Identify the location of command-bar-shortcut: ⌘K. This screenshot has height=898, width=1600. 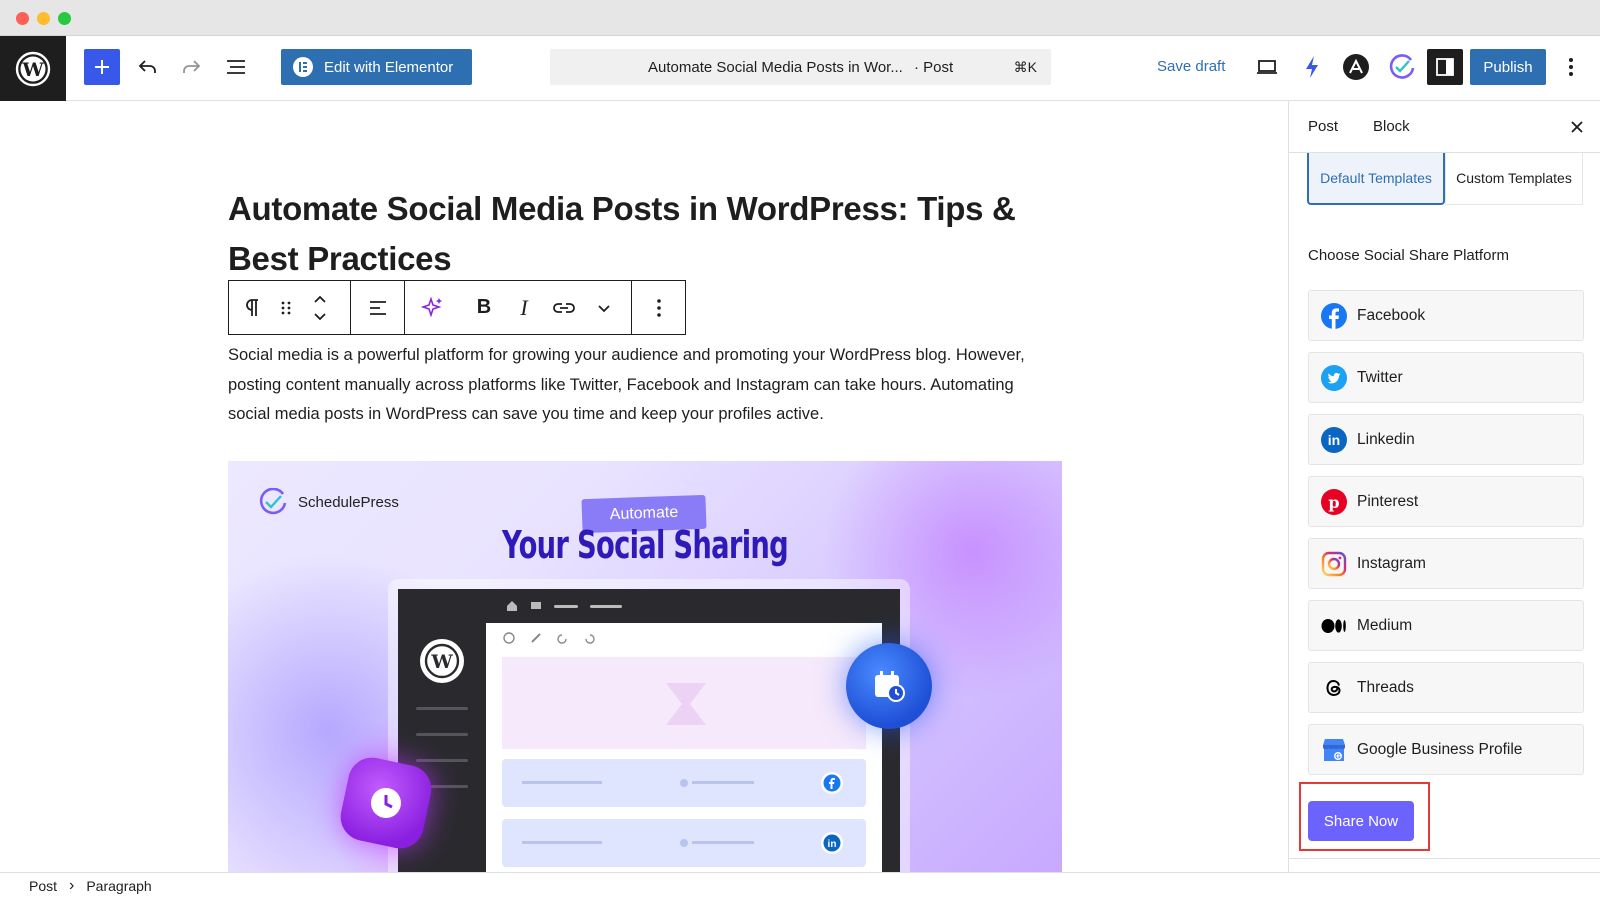
(1025, 67).